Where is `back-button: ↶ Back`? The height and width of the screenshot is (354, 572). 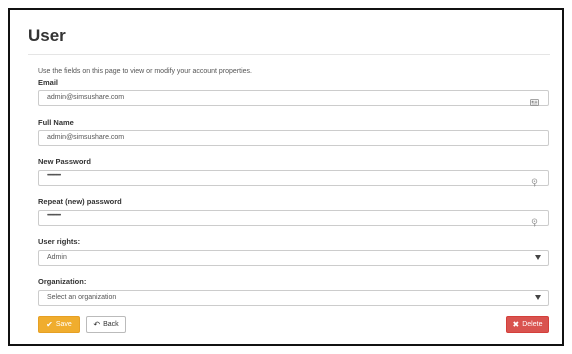 back-button: ↶ Back is located at coordinates (106, 324).